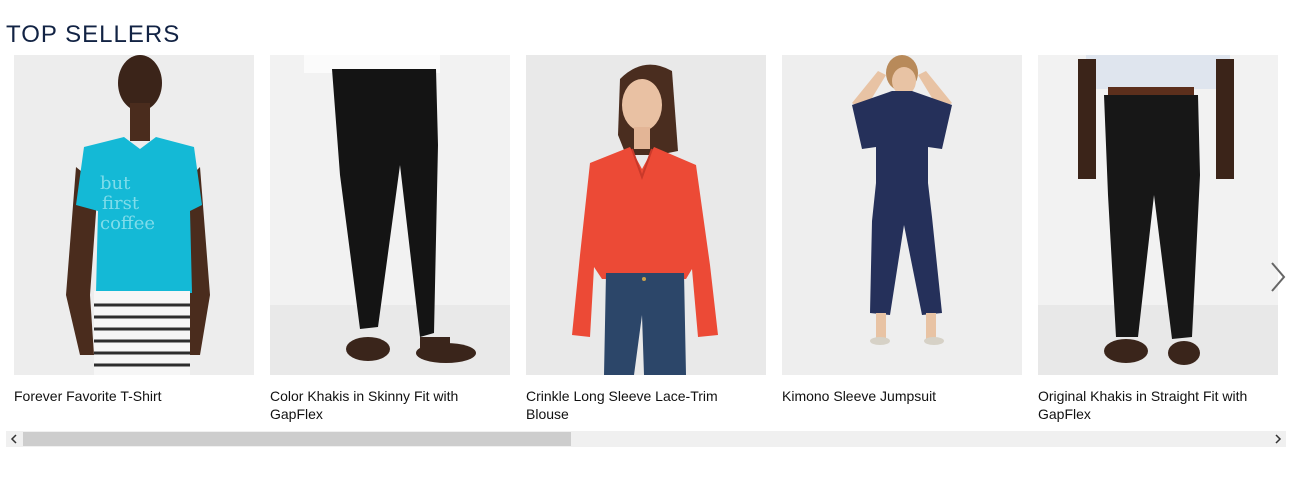 The height and width of the screenshot is (480, 1304). Describe the element at coordinates (643, 405) in the screenshot. I see `product-name: Crinkle Long Sleeve Lace-Trim Blouse` at that location.